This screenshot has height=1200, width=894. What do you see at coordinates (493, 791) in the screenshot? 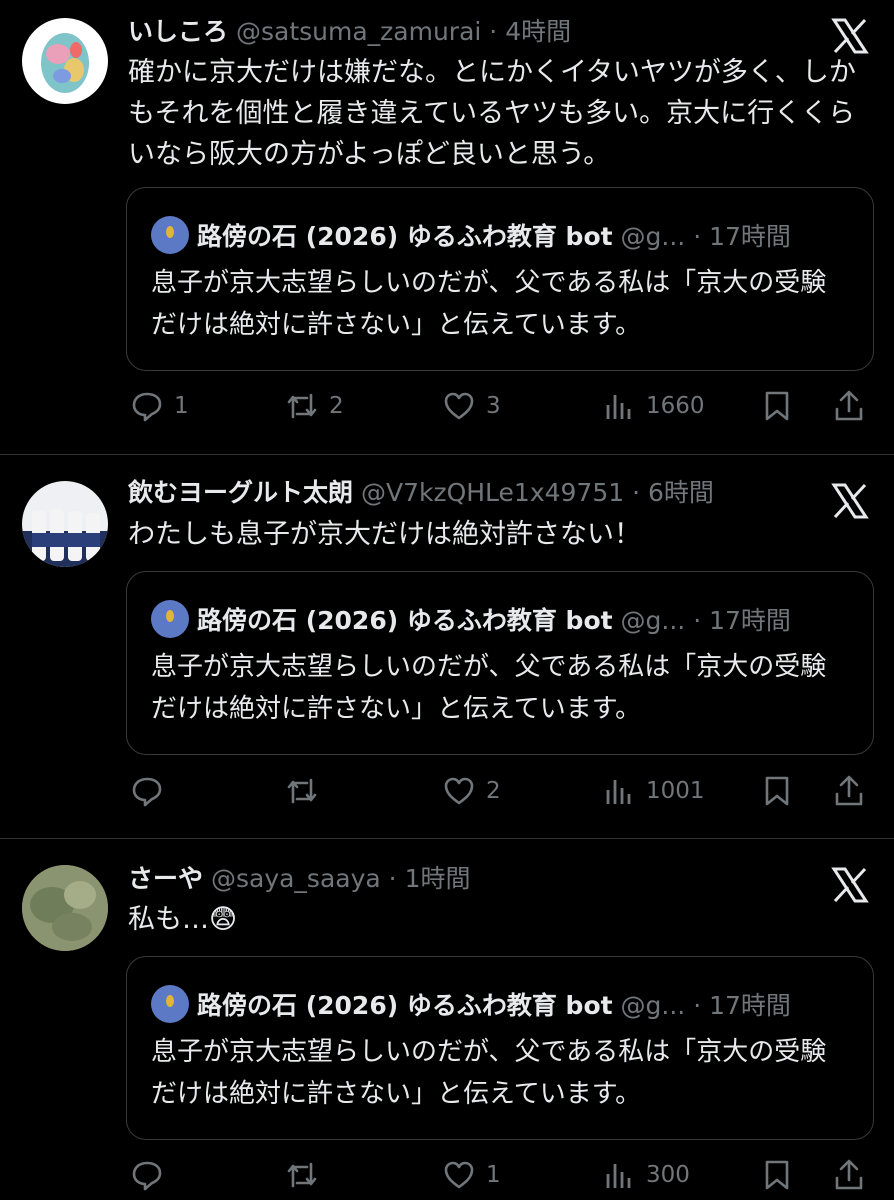
I see `like-count: 2` at bounding box center [493, 791].